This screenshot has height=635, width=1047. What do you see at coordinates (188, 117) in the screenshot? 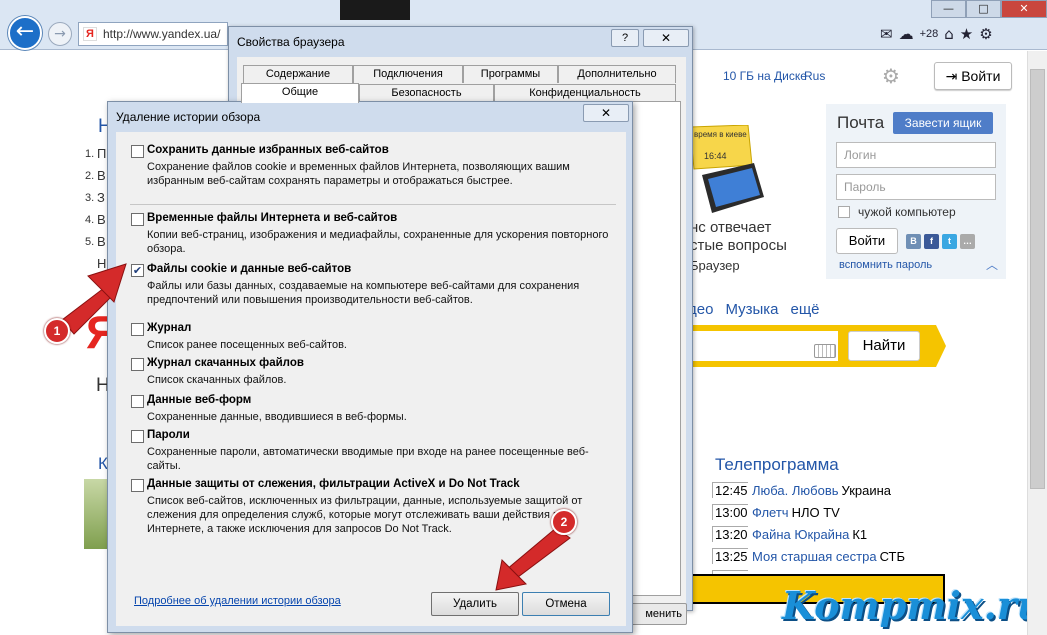
I see `dialog-title: Удаление истории обзора` at bounding box center [188, 117].